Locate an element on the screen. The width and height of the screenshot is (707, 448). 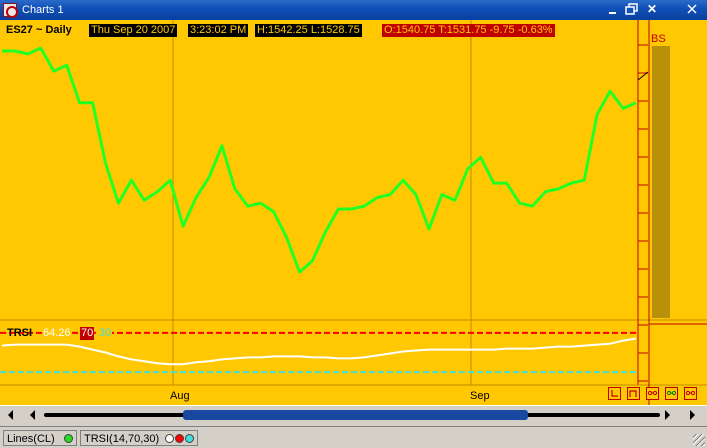
scissors-red-icon is located at coordinates (690, 393).